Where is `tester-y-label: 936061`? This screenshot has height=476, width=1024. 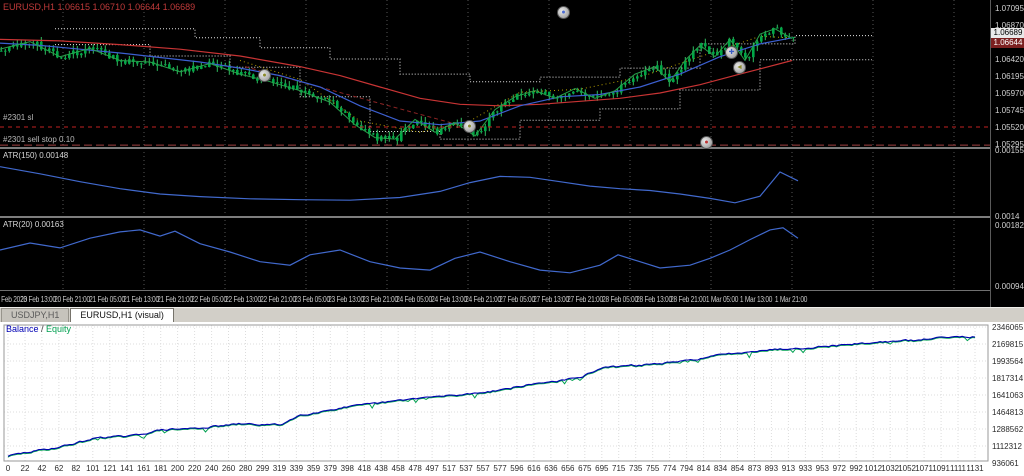 tester-y-label: 936061 is located at coordinates (1005, 463).